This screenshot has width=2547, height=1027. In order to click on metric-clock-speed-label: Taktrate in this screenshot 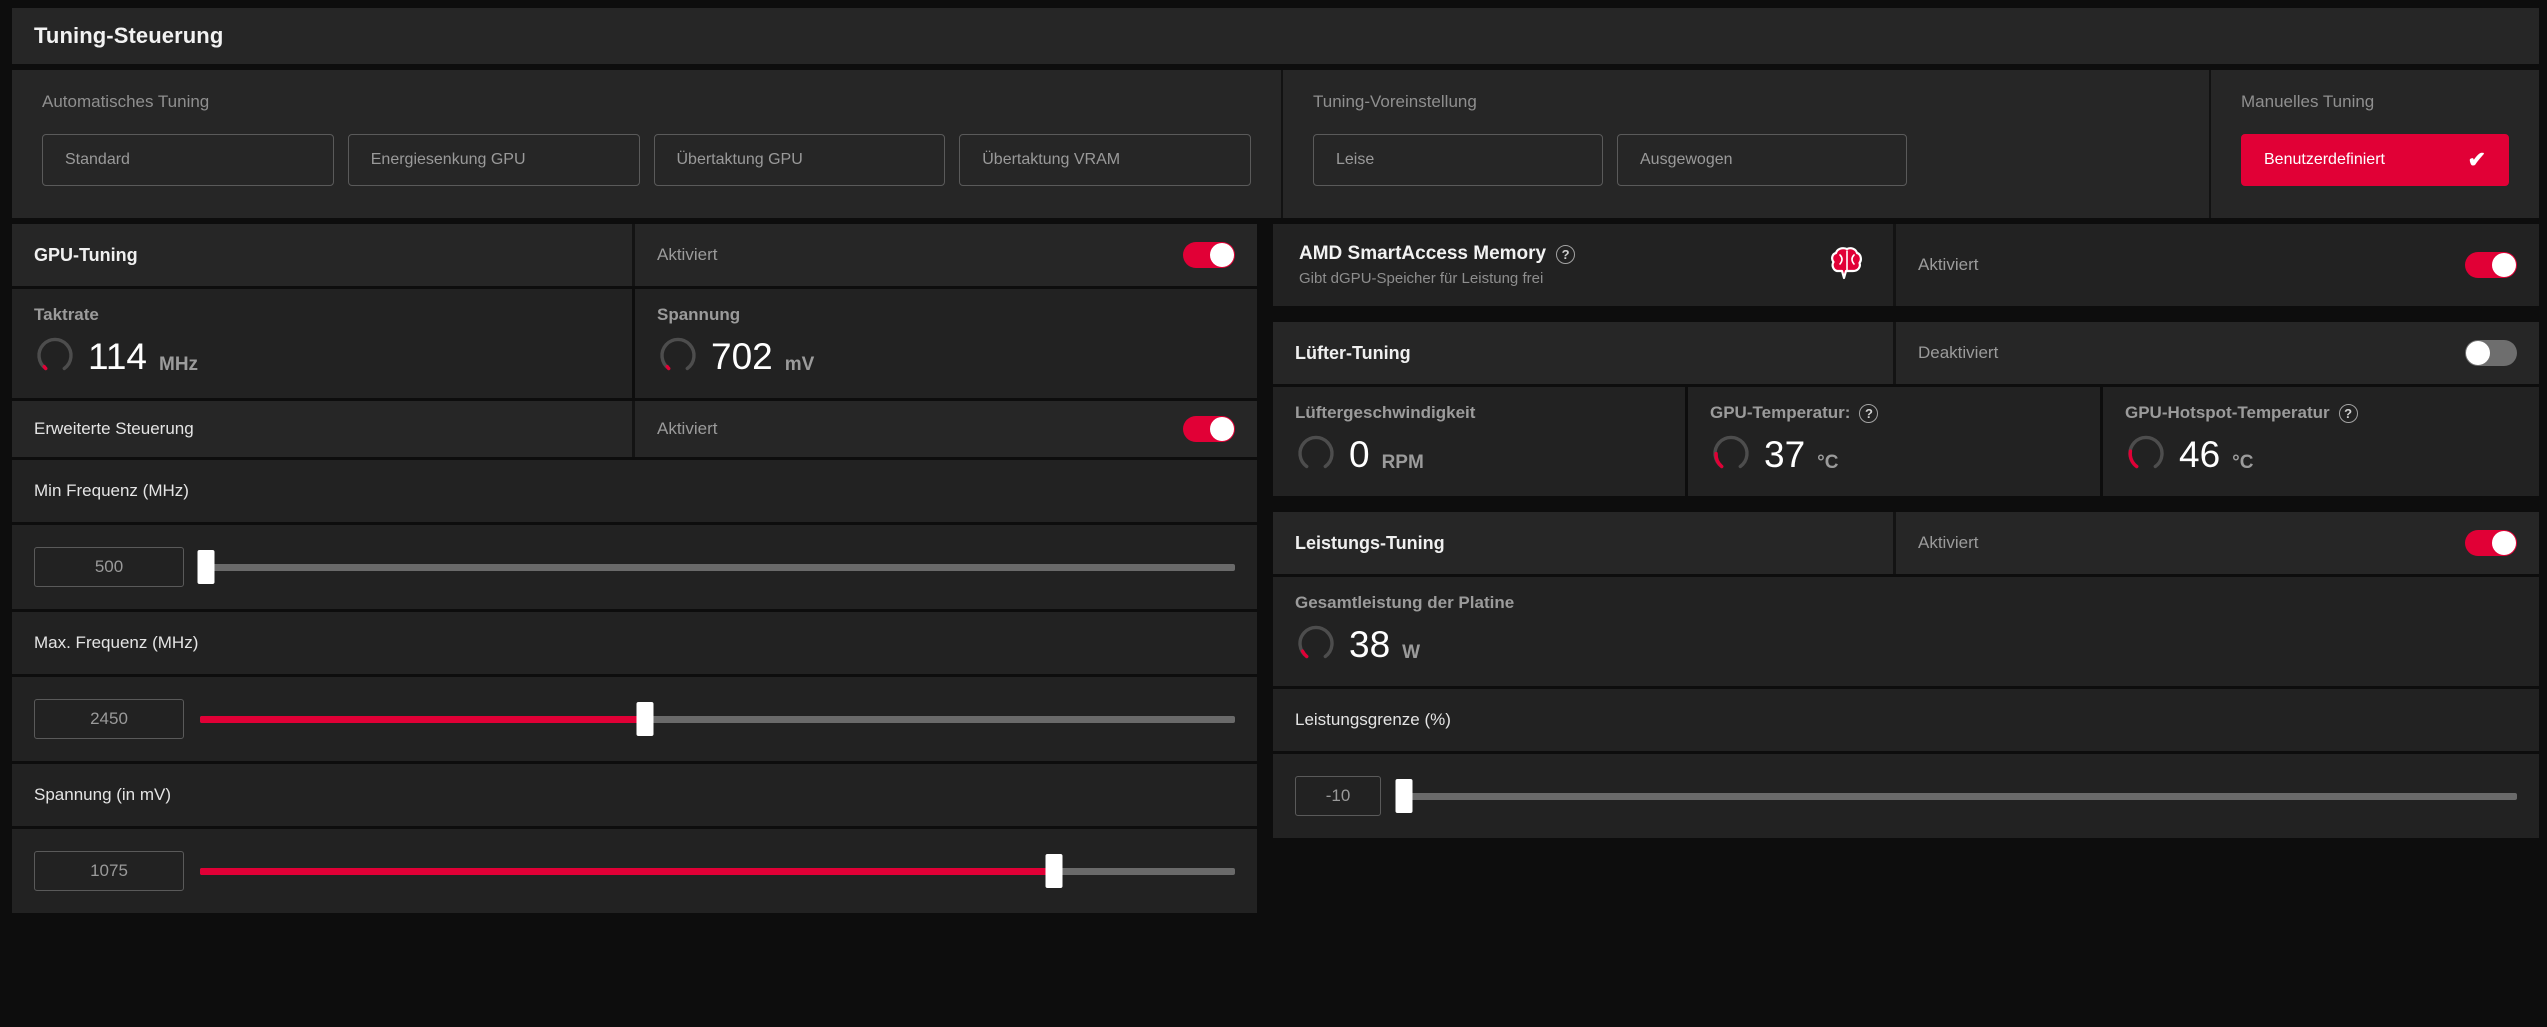, I will do `click(66, 314)`.